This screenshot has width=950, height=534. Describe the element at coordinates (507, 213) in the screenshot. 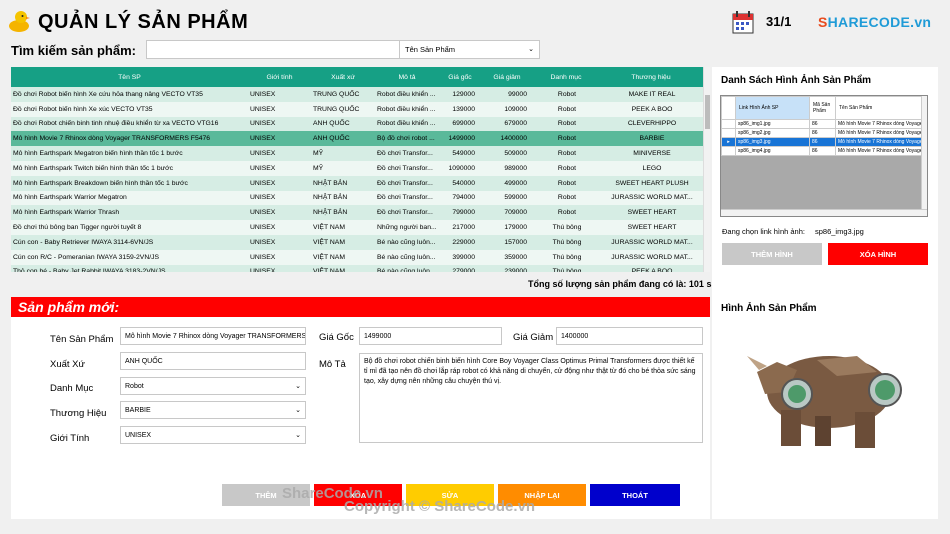

I see `cell-discount: 709000` at that location.